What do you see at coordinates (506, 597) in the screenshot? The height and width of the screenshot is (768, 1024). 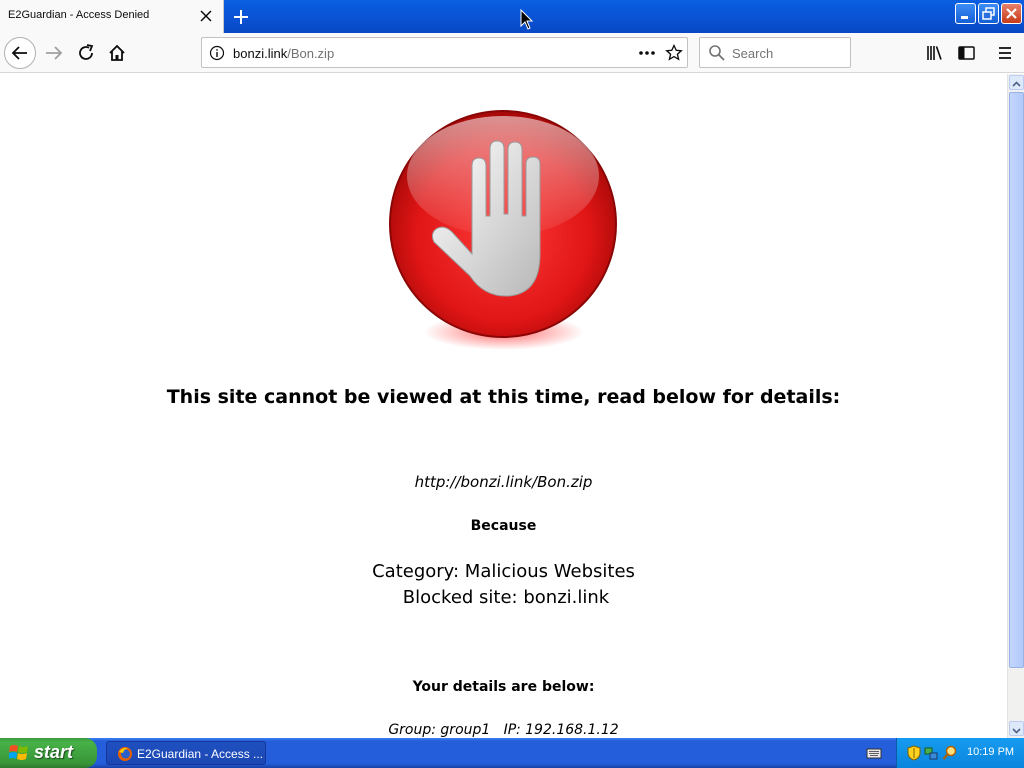 I see `blocked-site-line: Blocked site: bonzi.link` at bounding box center [506, 597].